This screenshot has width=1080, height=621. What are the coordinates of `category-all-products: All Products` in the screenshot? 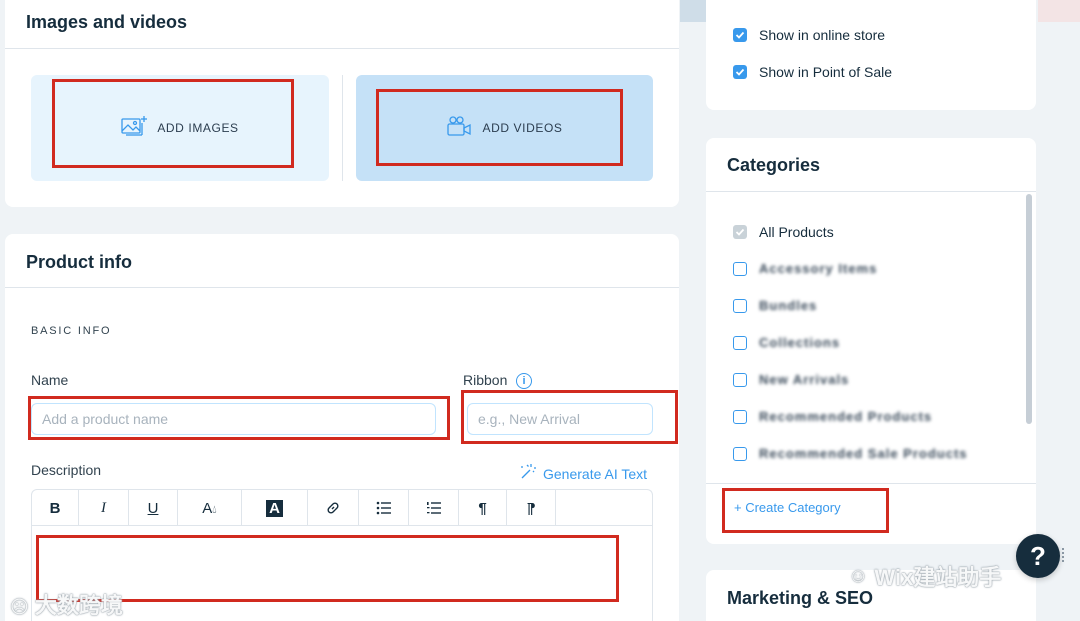 It's located at (783, 232).